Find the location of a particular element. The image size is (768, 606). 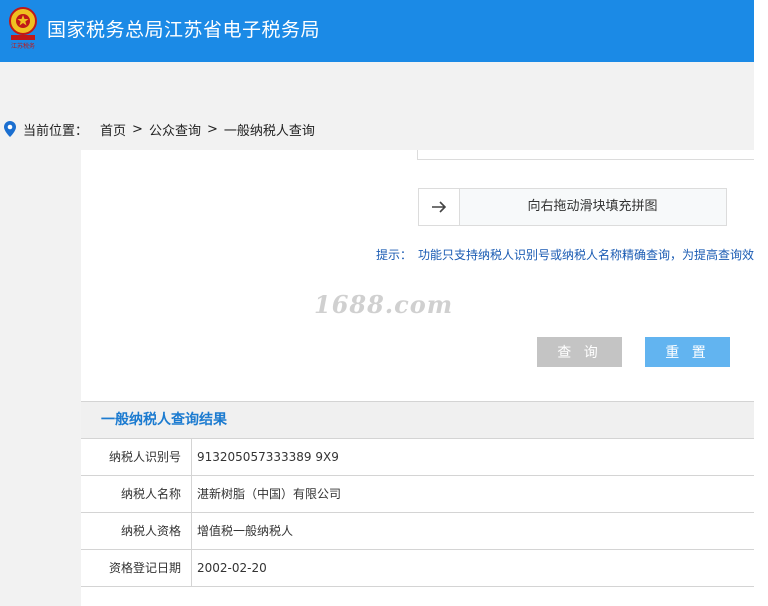

location-pin-icon is located at coordinates (10, 129).